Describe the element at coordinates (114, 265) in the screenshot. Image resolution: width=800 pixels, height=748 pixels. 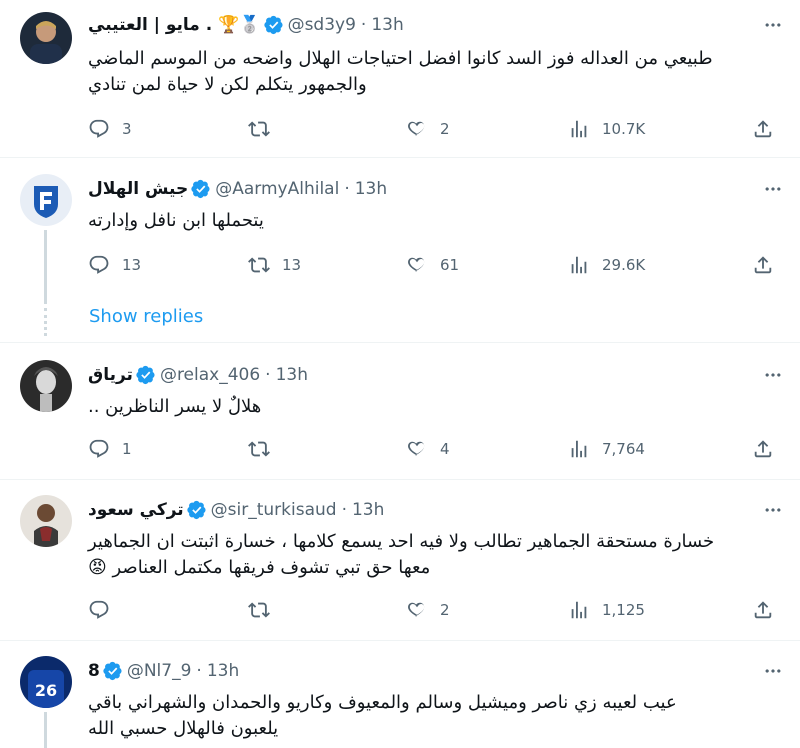
I see `reply-button: 13` at that location.